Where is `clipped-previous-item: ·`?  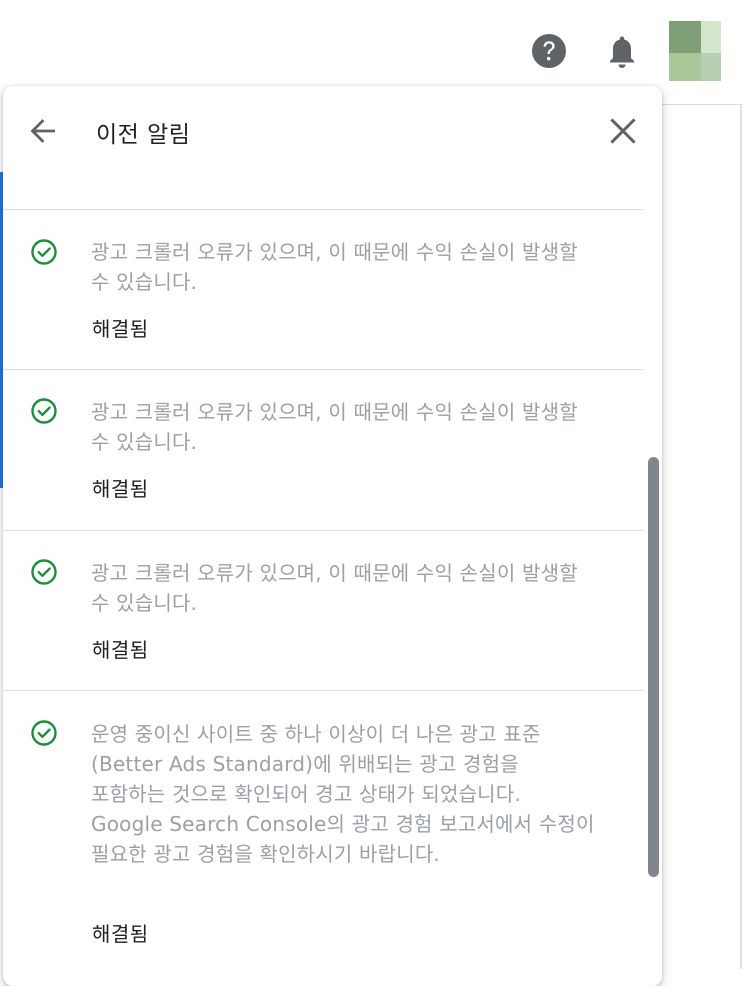 clipped-previous-item: · is located at coordinates (109, 168).